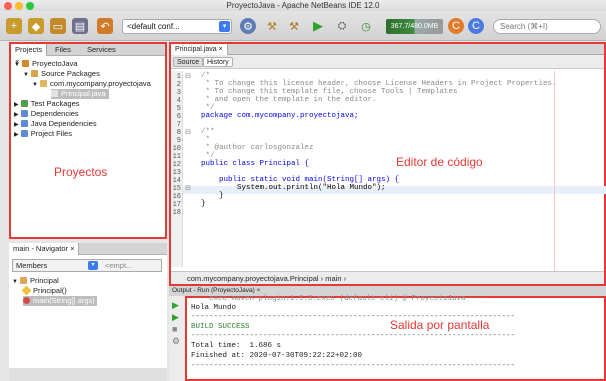  I want to click on tab-navigator: main - Navigator ×, so click(44, 249).